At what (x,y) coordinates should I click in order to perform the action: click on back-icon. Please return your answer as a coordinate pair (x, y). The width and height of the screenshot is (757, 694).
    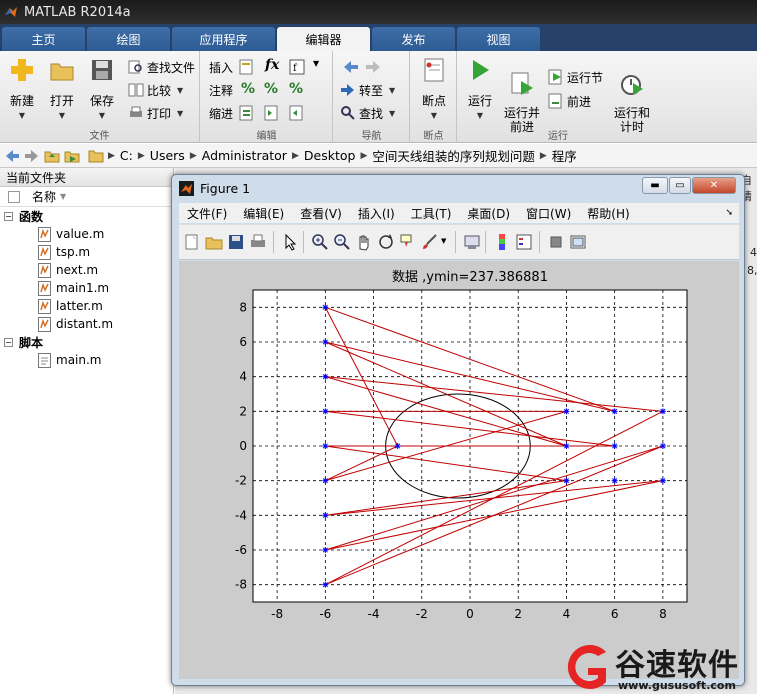
    Looking at the image, I should click on (12, 156).